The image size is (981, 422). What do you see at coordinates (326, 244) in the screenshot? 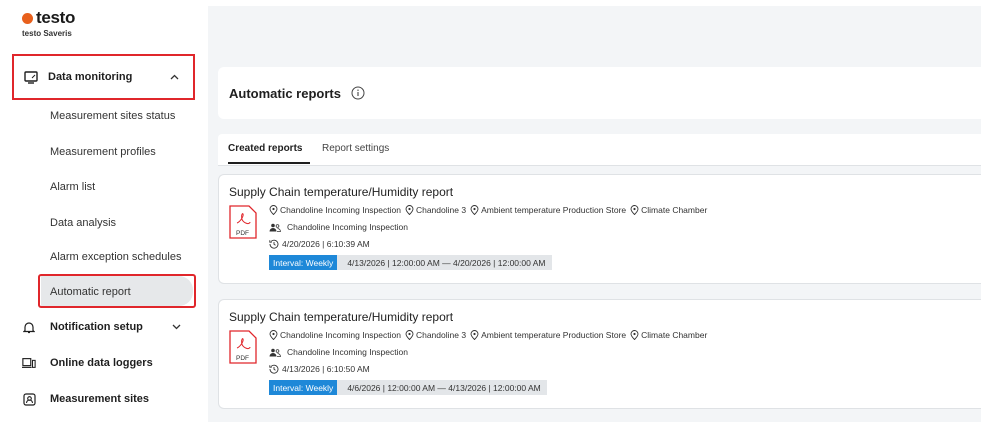
I see `created-timestamp: 4/20/2026 | 6:10:39 AM` at bounding box center [326, 244].